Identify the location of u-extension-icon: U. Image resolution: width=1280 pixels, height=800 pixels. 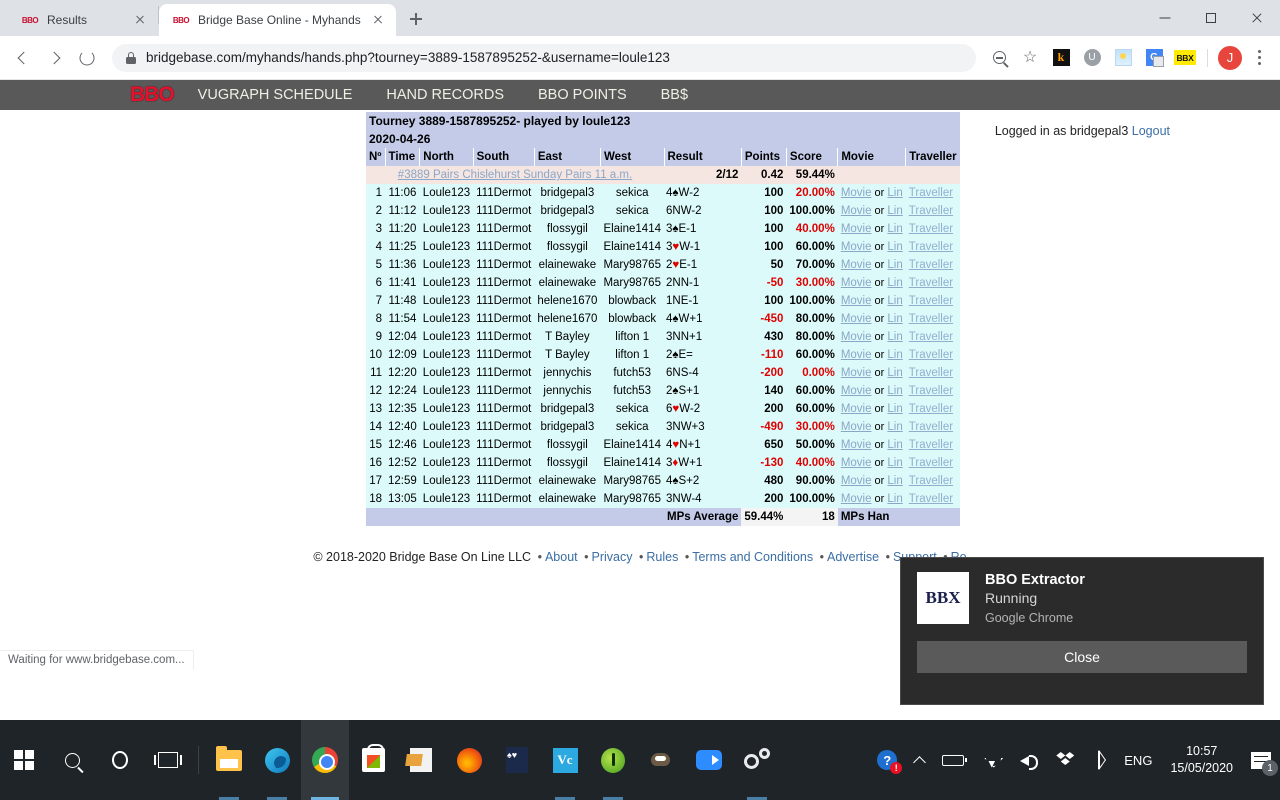
(1092, 58).